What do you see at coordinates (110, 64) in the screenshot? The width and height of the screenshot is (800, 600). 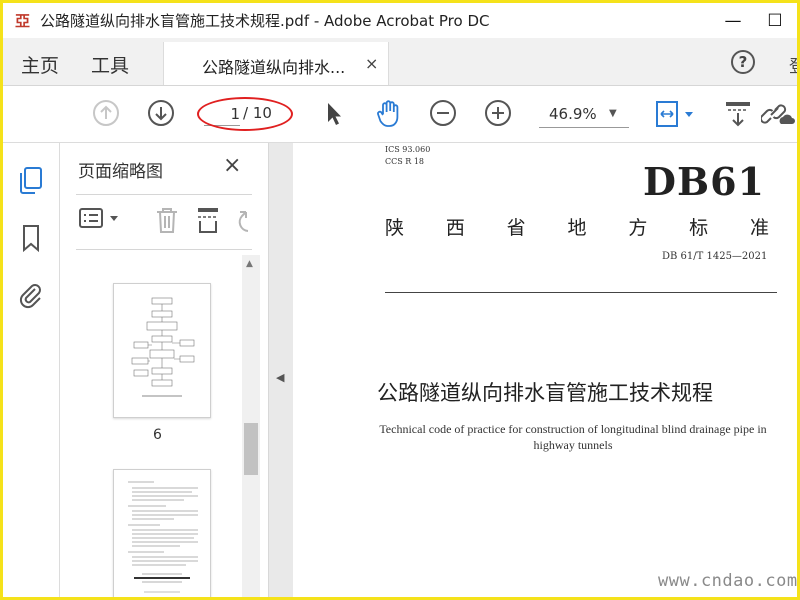 I see `tab-tools: 工具` at bounding box center [110, 64].